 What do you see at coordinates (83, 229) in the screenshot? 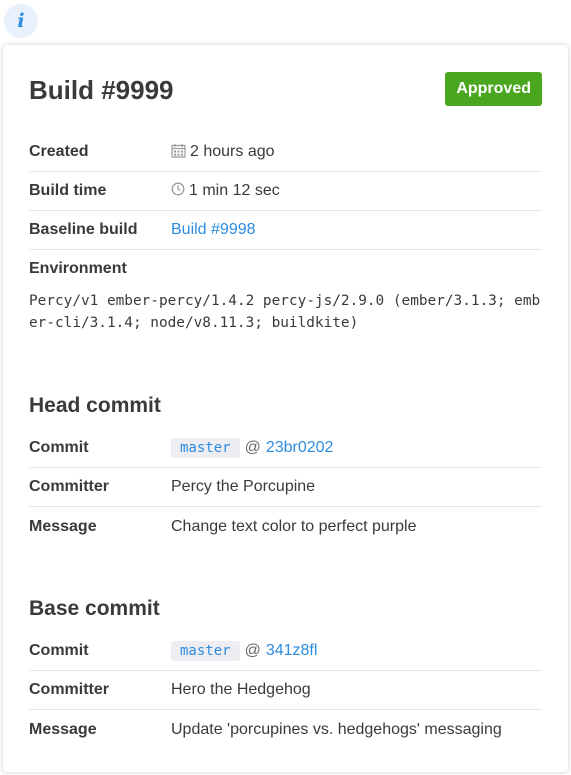
I see `baseline-label: Baseline build` at bounding box center [83, 229].